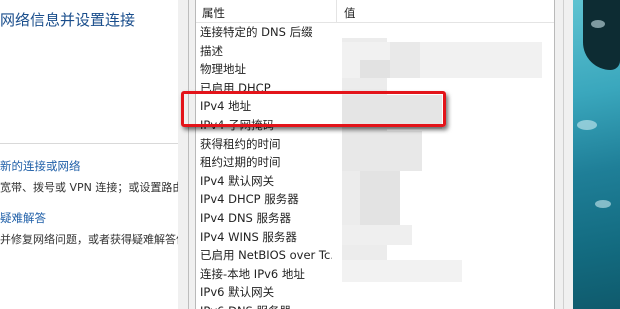 This screenshot has height=309, width=620. Describe the element at coordinates (601, 35) in the screenshot. I see `wallpaper-rock` at that location.